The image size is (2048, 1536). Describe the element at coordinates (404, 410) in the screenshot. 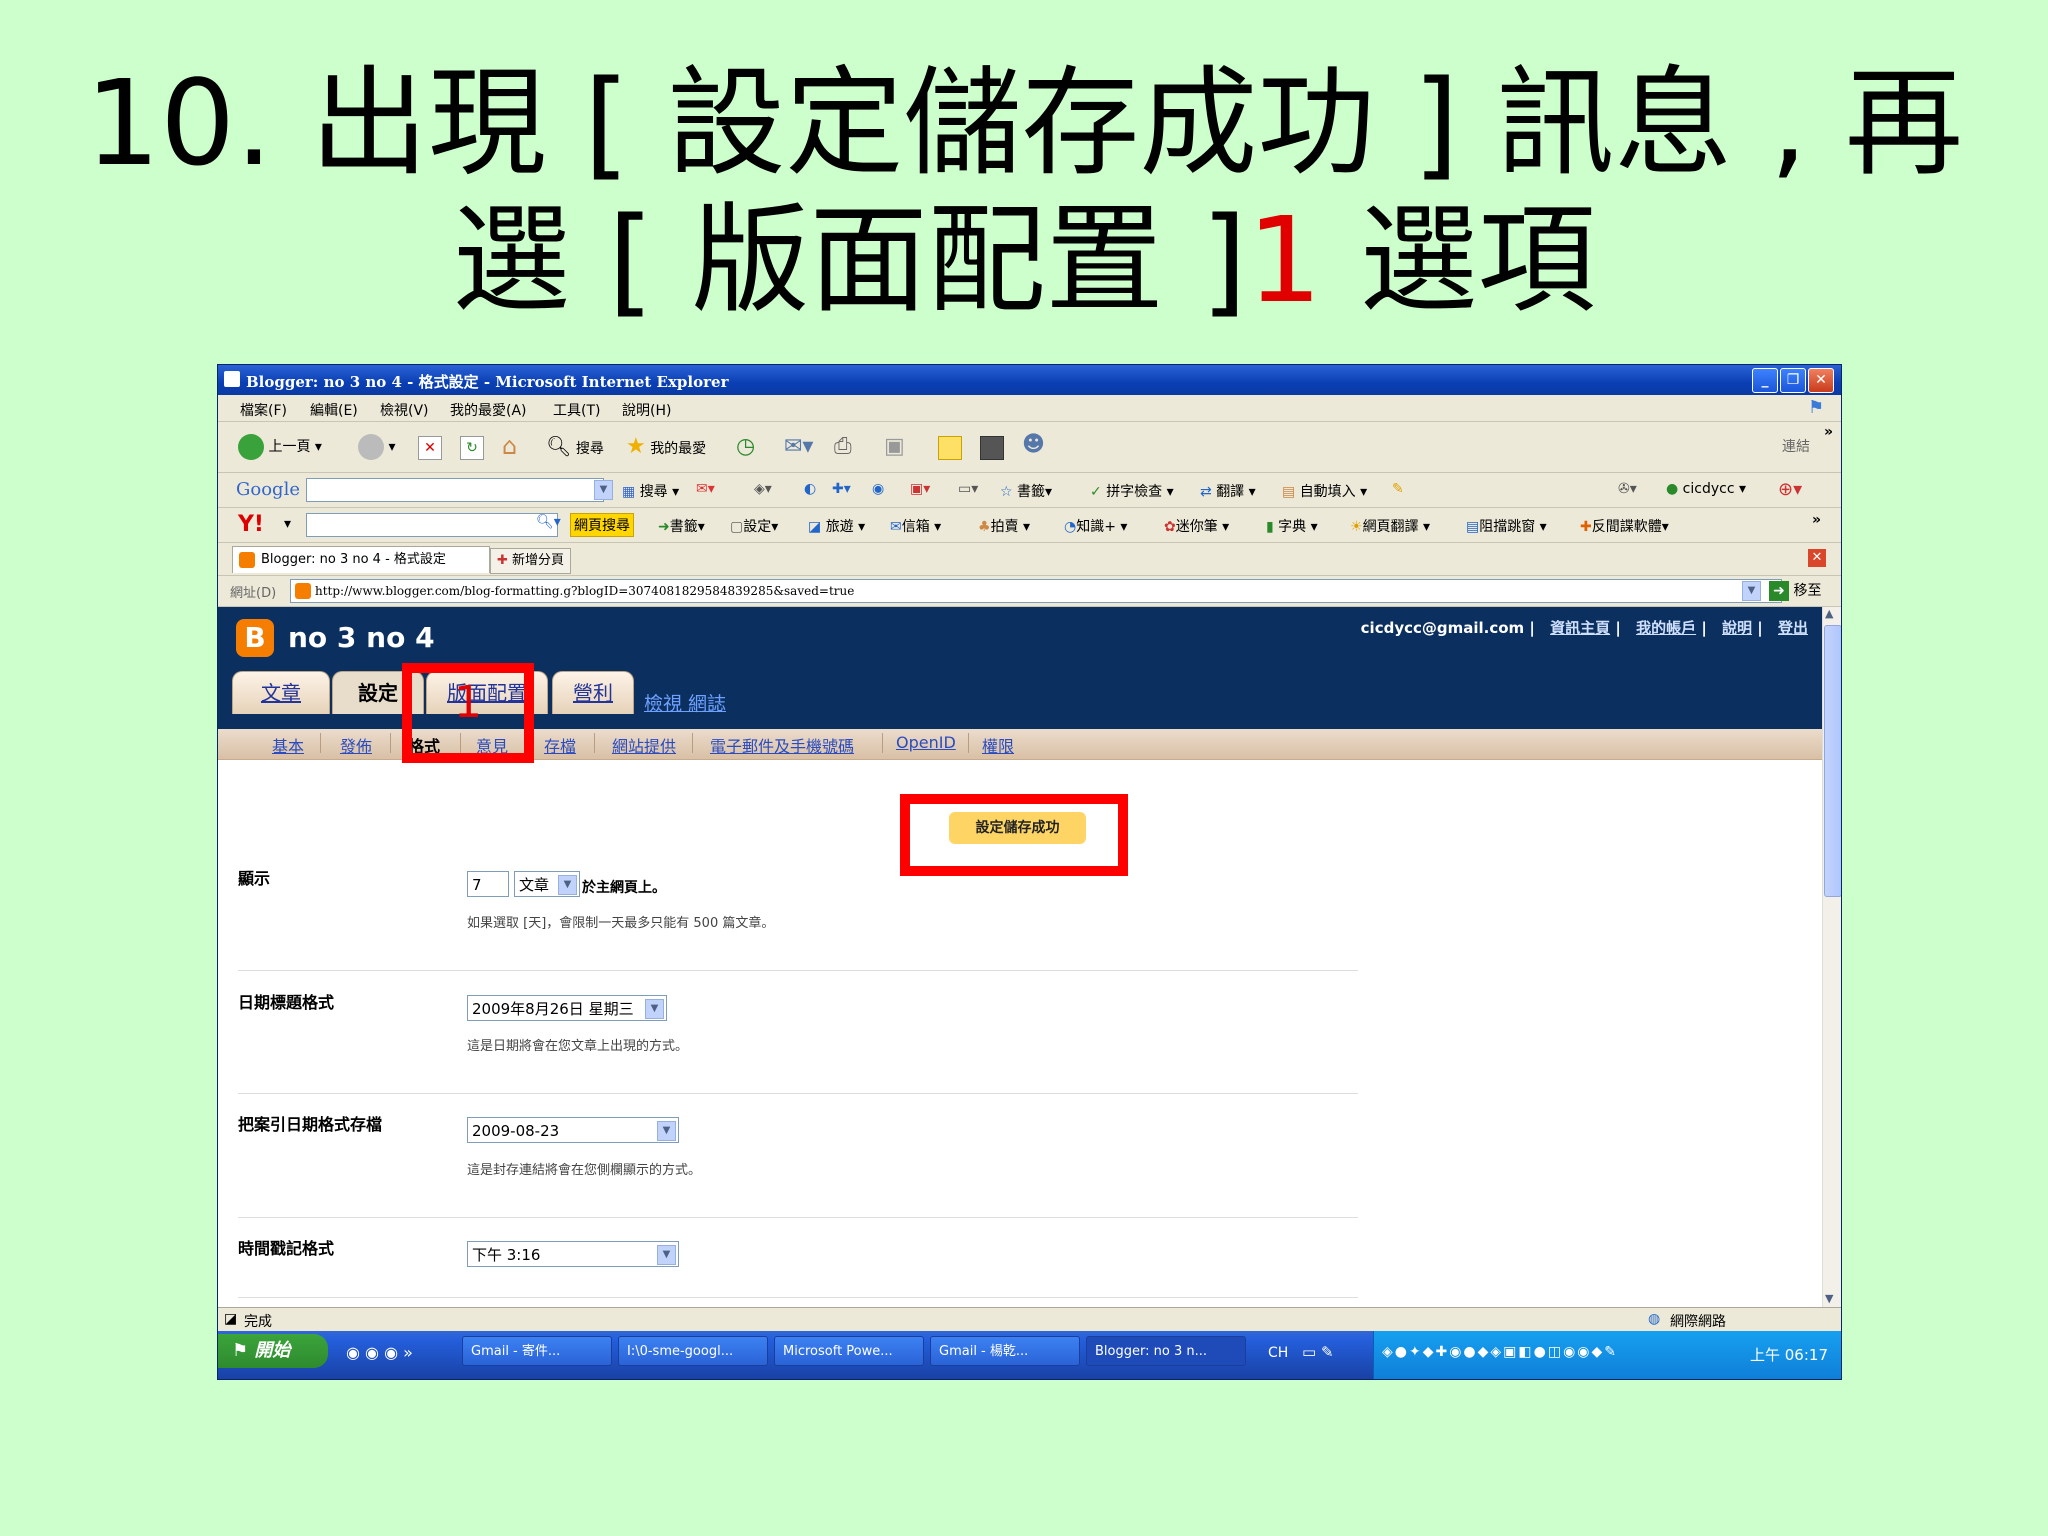

I see `menu-view: 檢視(V)` at that location.